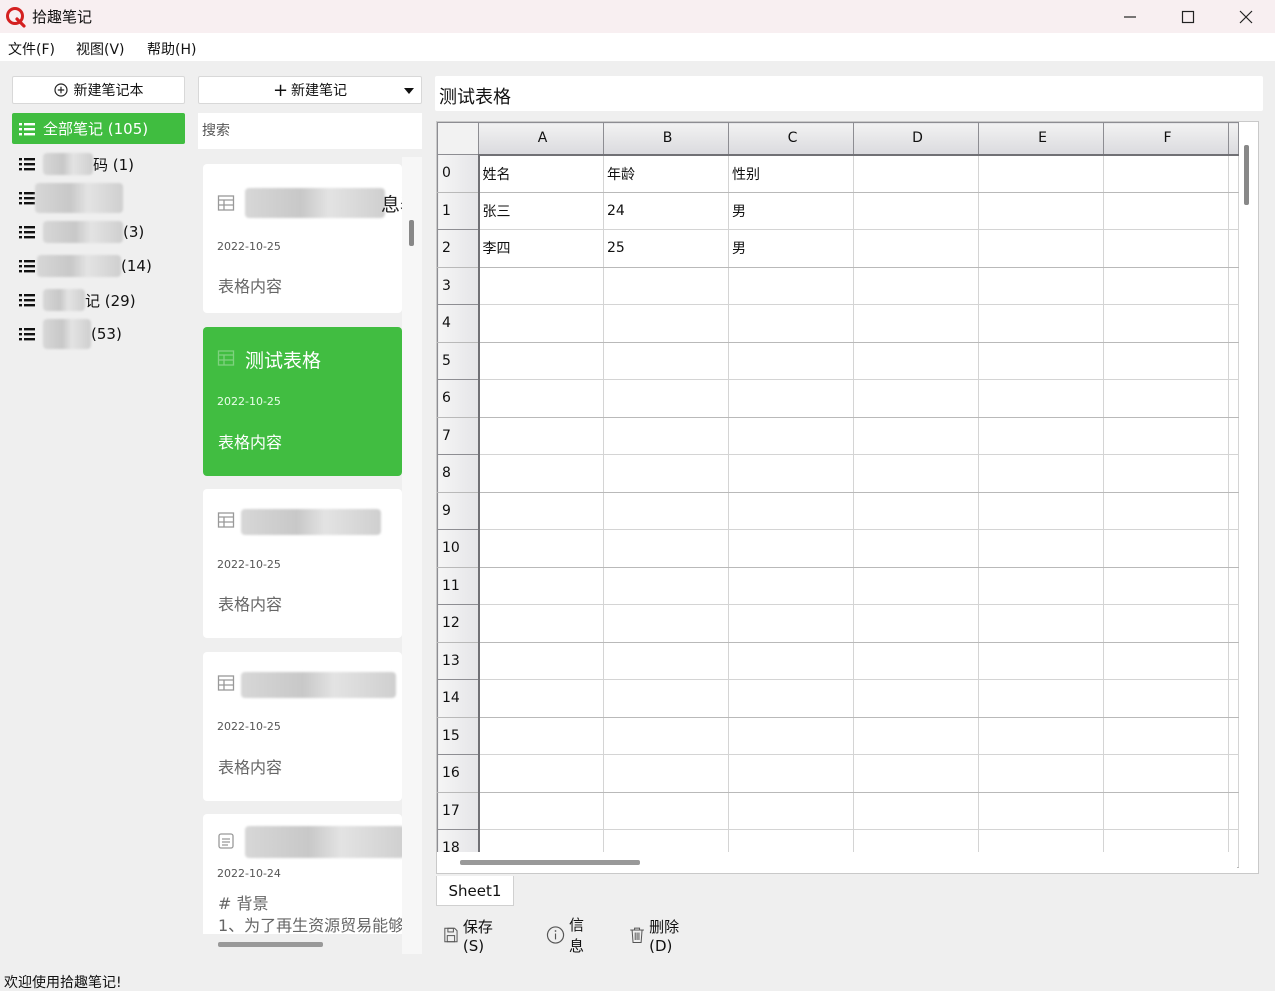 The image size is (1275, 991). What do you see at coordinates (458, 510) in the screenshot?
I see `row-header: 9` at bounding box center [458, 510].